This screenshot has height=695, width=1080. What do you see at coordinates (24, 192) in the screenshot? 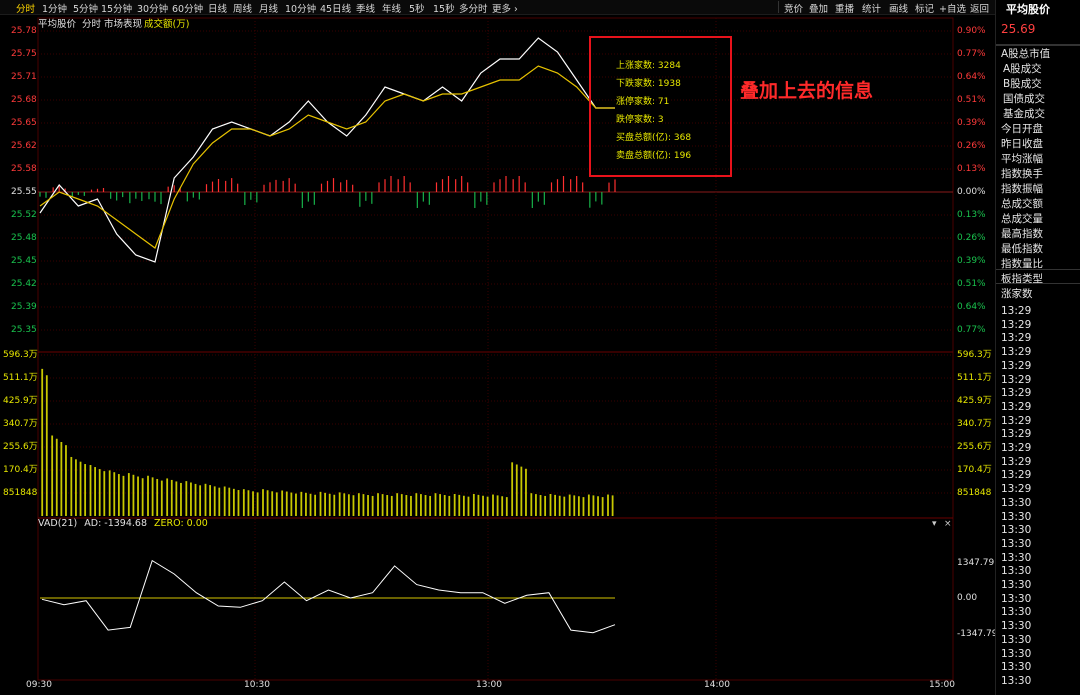
I see `price-tick-left: 25.55` at bounding box center [24, 192].